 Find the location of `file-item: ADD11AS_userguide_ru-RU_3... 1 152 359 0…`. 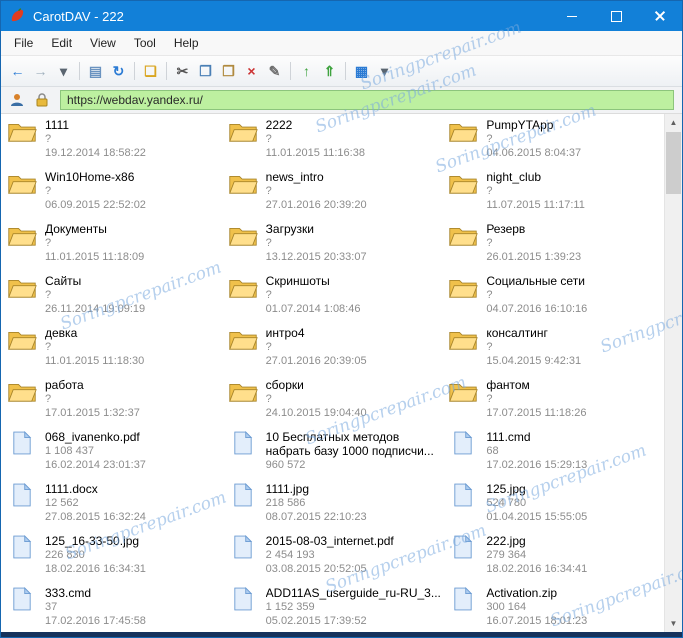

file-item: ADD11AS_userguide_ru-RU_3... 1 152 359 0… is located at coordinates (334, 608).